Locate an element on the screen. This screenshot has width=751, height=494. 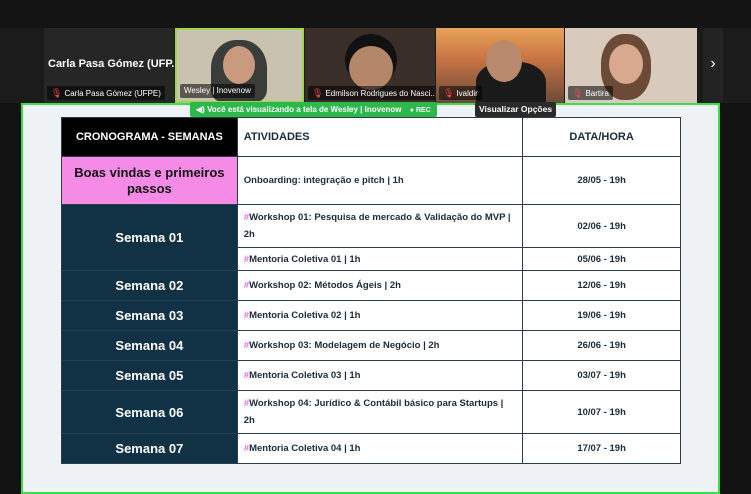
date-cell: 10/07 - 19h is located at coordinates (601, 412).